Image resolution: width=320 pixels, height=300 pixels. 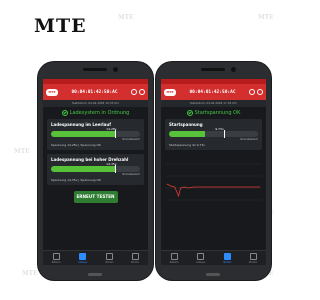 I want to click on retest-button: ERNEUT TESTEN, so click(x=95, y=197).